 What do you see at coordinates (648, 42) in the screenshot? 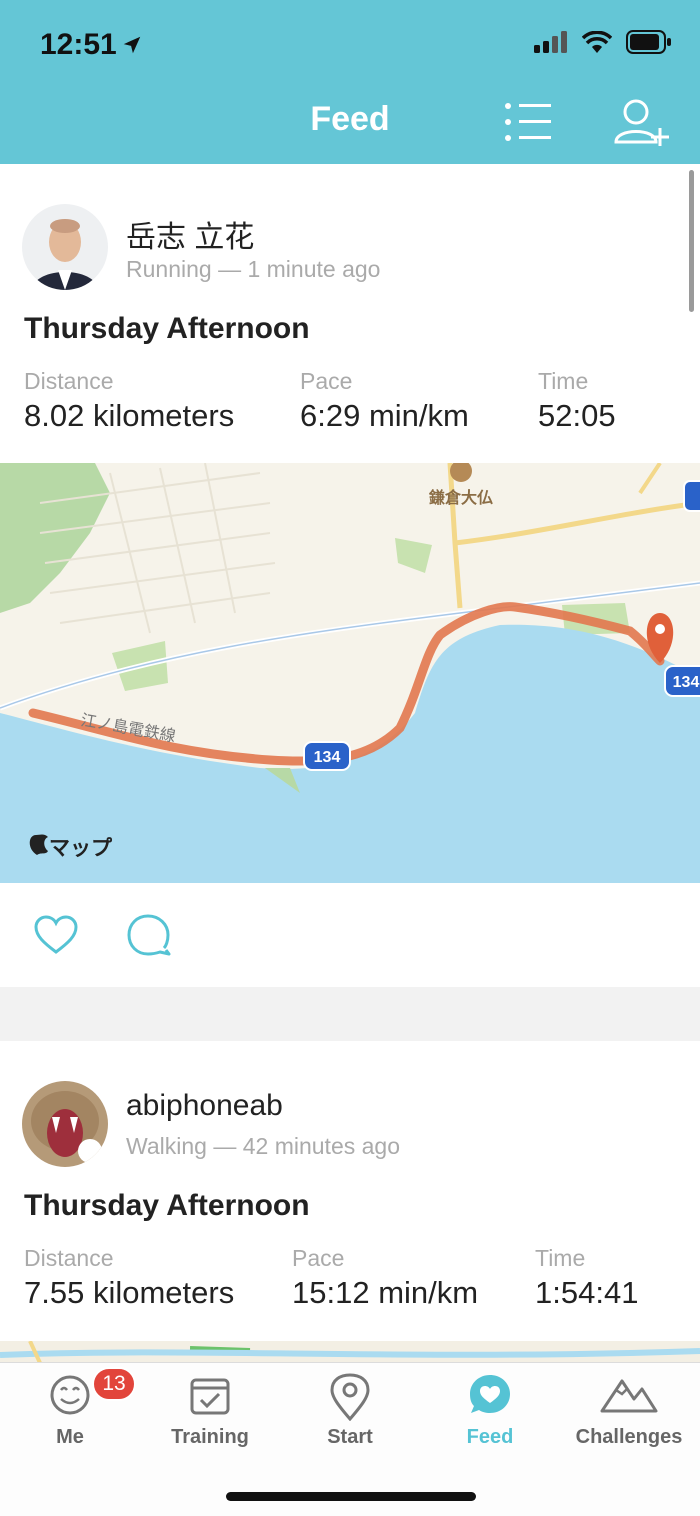
I see `battery-icon` at bounding box center [648, 42].